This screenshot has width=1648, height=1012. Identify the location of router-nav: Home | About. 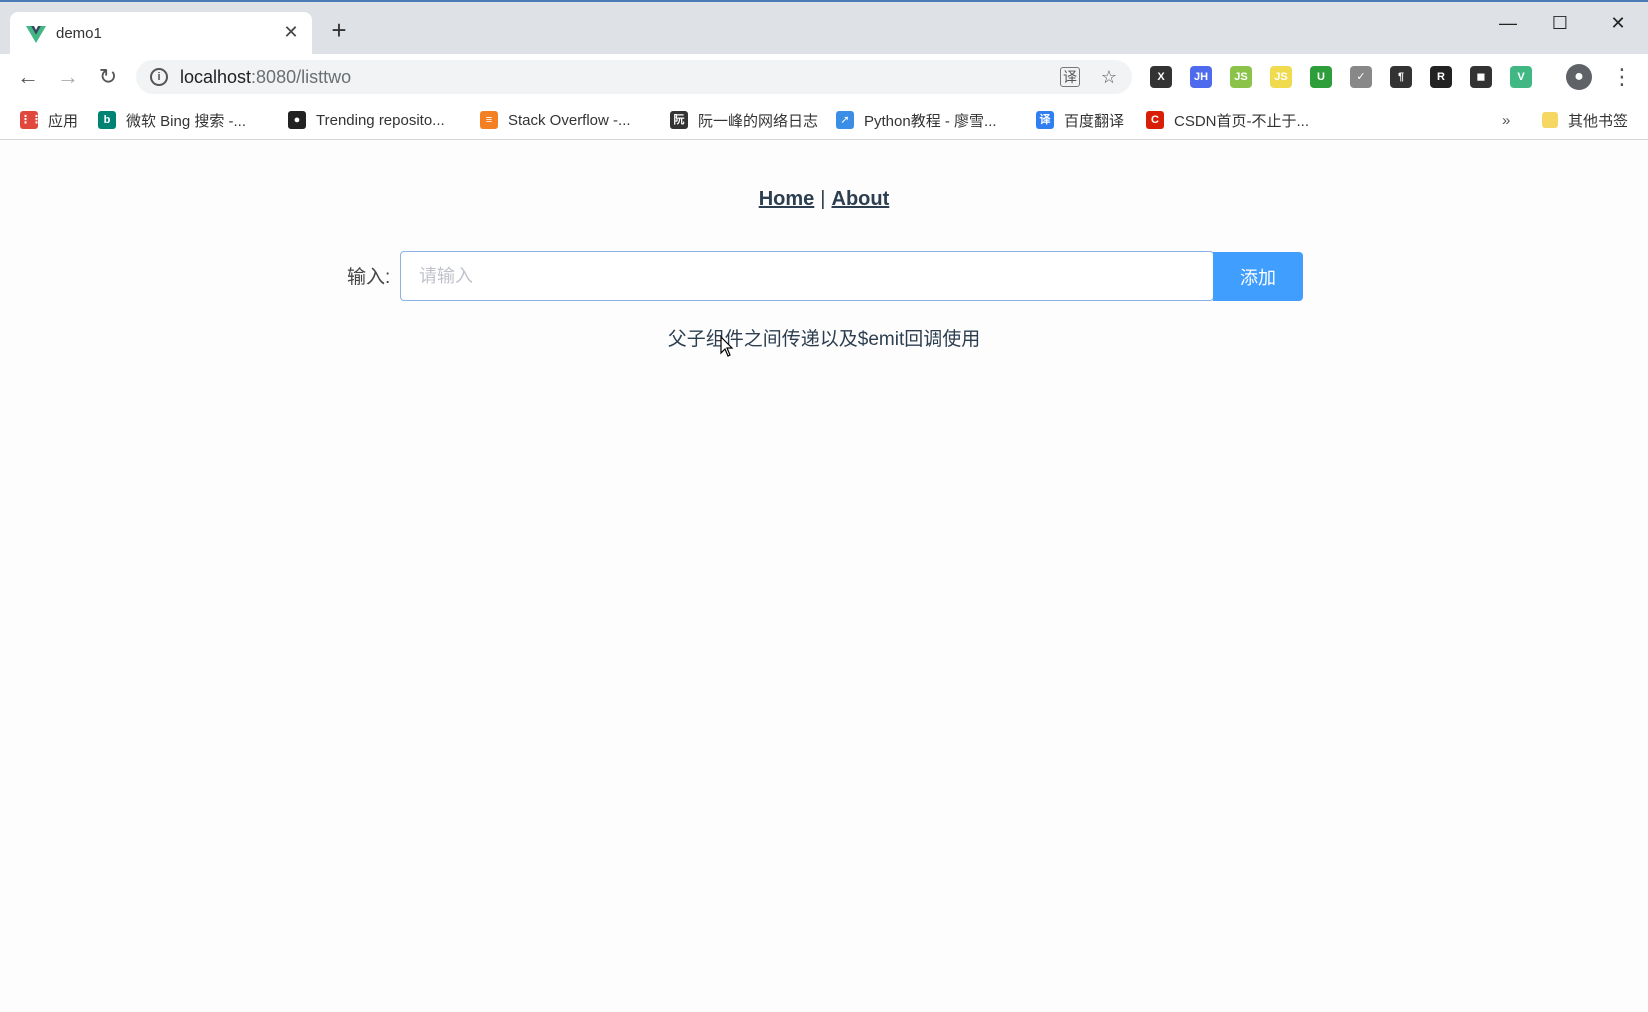
(824, 199).